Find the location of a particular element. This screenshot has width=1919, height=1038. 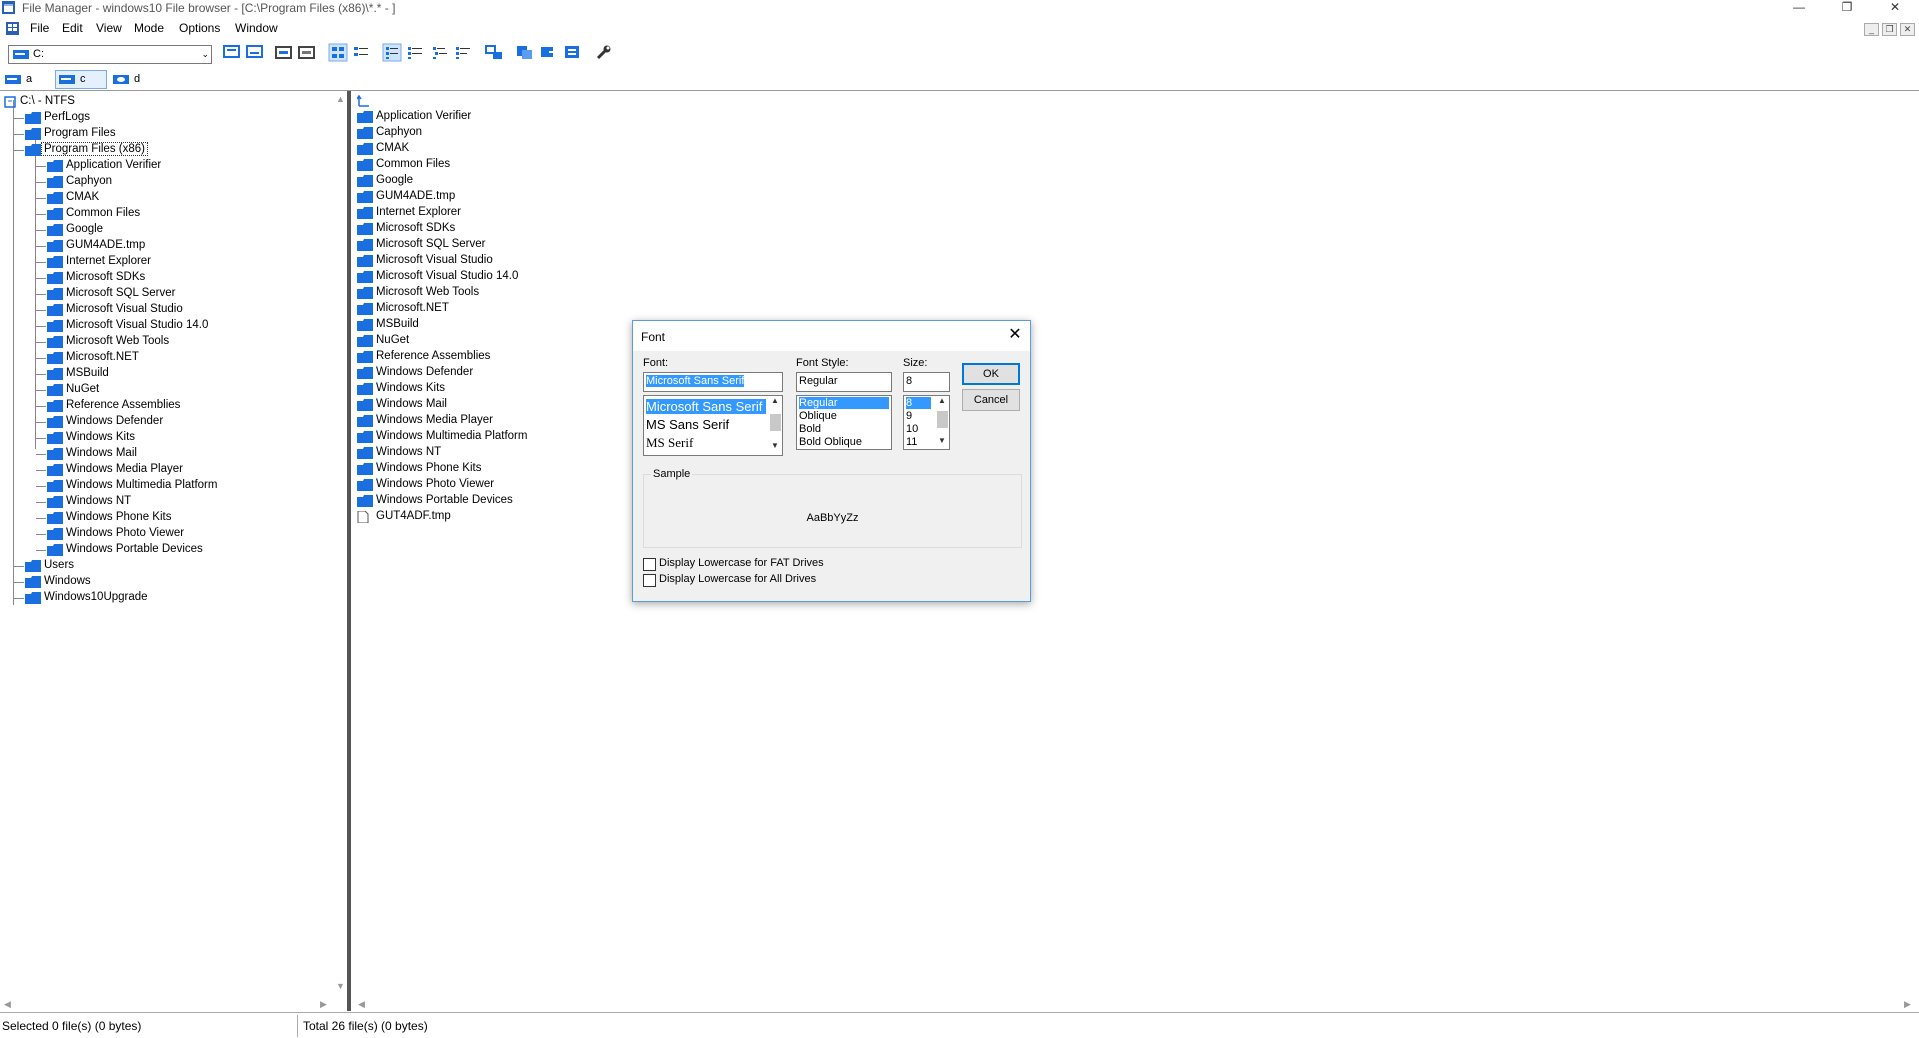

mdi-minimize-button: _ is located at coordinates (1871, 29).